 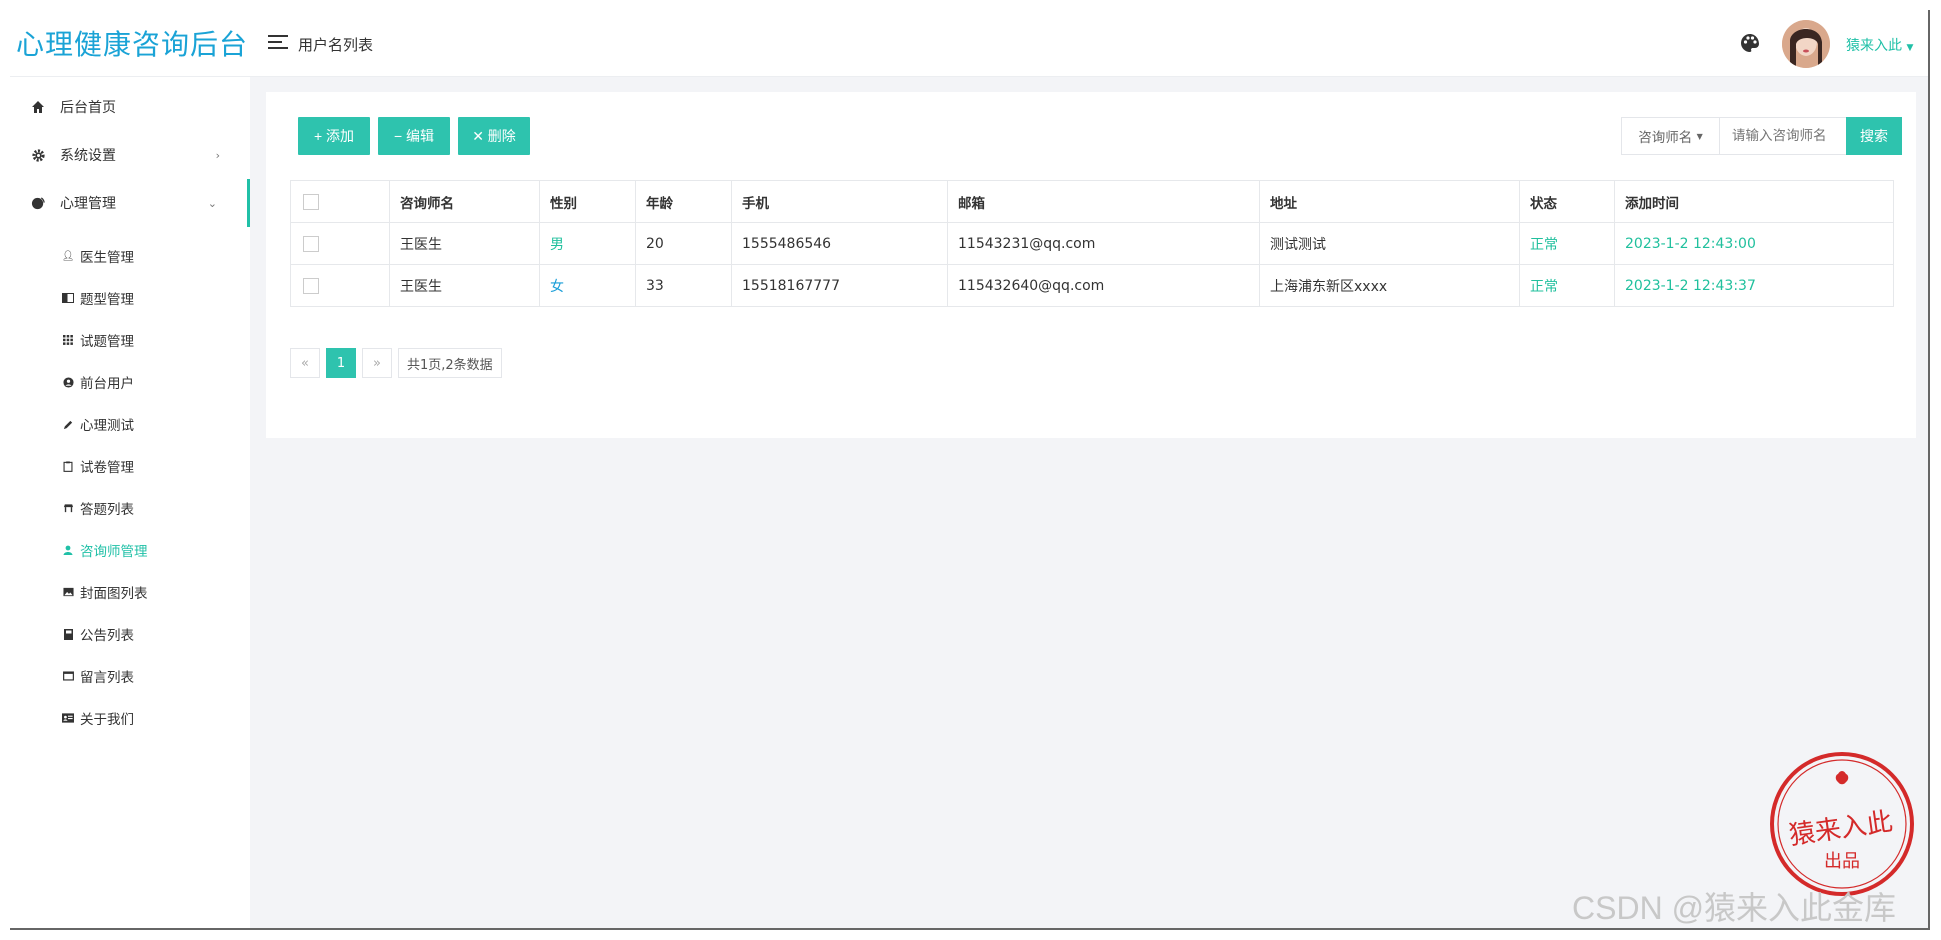 I want to click on search-button: 搜索, so click(x=1874, y=136).